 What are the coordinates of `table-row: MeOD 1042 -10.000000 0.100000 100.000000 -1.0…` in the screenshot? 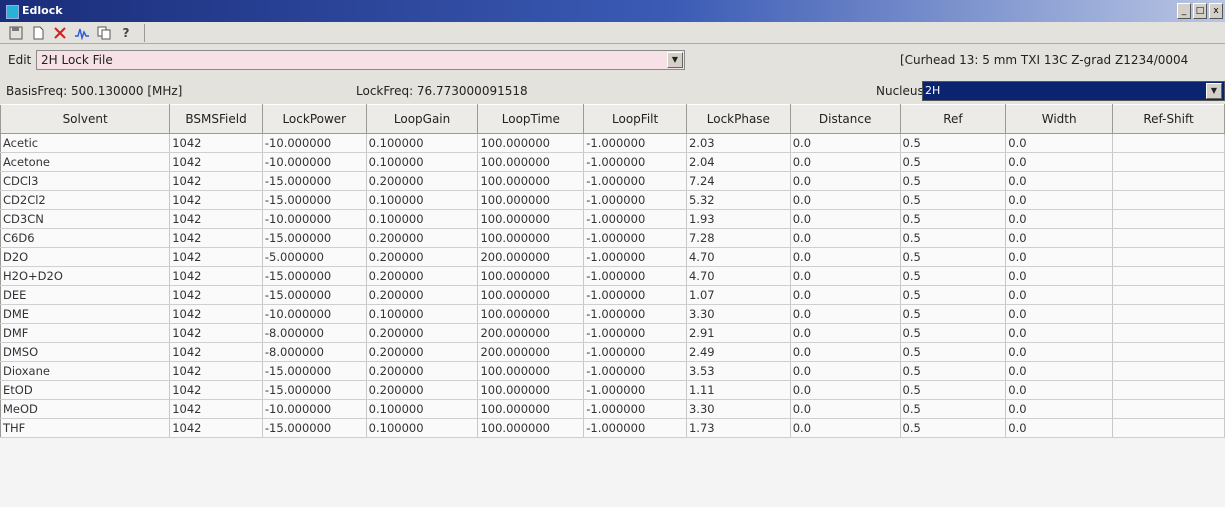 It's located at (612, 409).